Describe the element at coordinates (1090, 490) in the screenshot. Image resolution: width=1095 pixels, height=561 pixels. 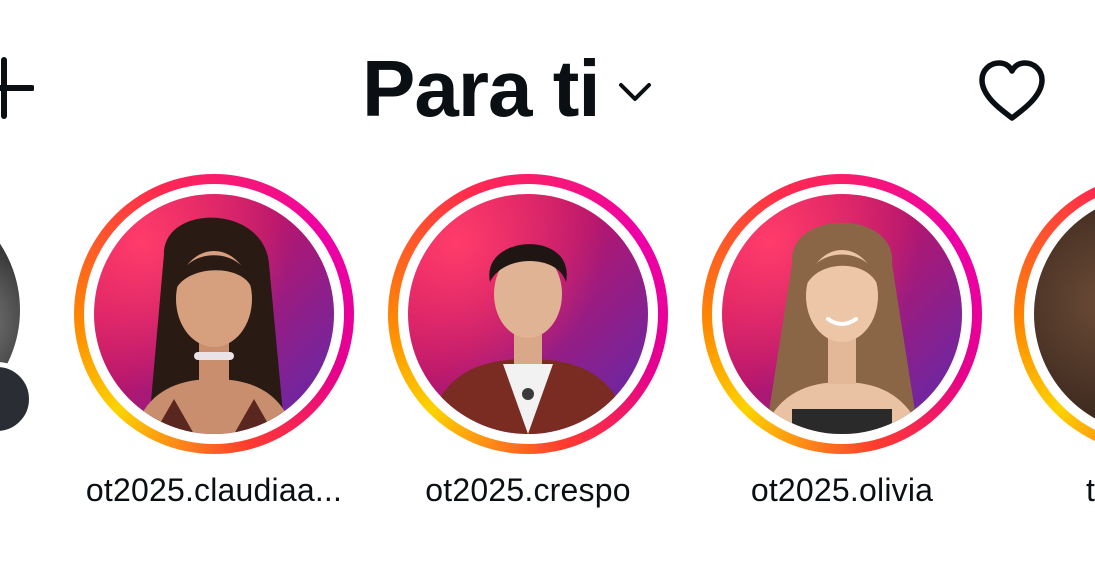
I see `story-username: t` at that location.